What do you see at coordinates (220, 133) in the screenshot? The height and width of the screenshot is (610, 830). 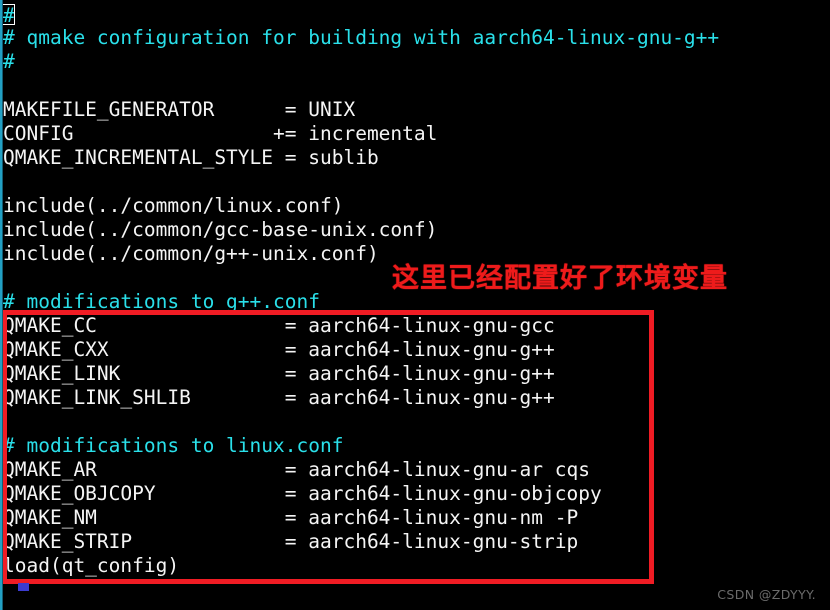 I see `terminal-line: CONFIG += incremental` at bounding box center [220, 133].